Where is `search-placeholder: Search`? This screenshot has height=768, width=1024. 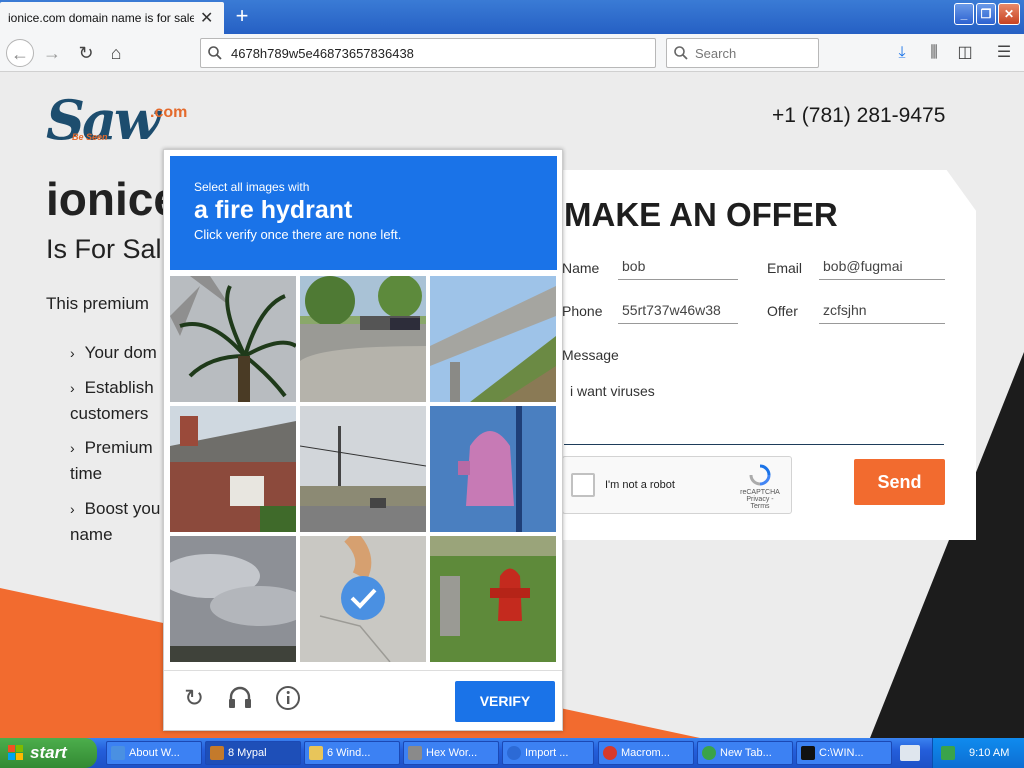 search-placeholder: Search is located at coordinates (716, 53).